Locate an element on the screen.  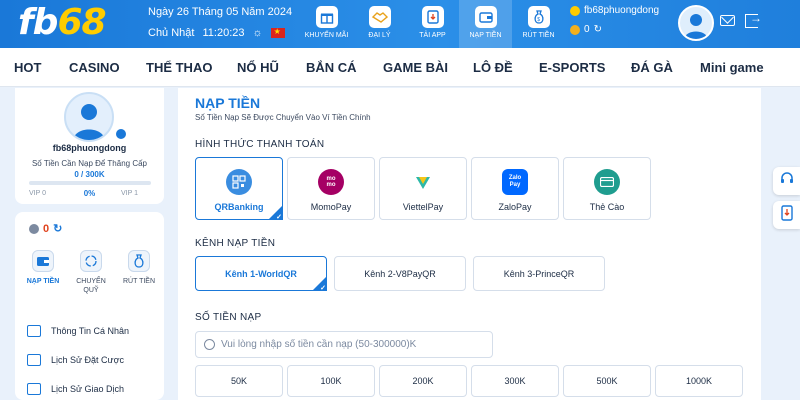
amount-500k-button: 500K is located at coordinates (607, 381).